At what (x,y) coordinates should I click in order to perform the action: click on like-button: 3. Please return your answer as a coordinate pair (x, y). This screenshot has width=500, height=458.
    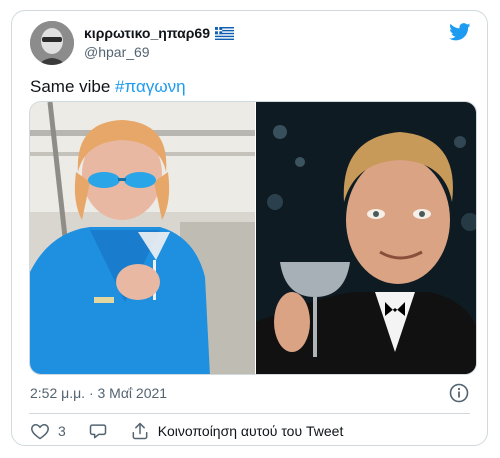
    Looking at the image, I should click on (59, 431).